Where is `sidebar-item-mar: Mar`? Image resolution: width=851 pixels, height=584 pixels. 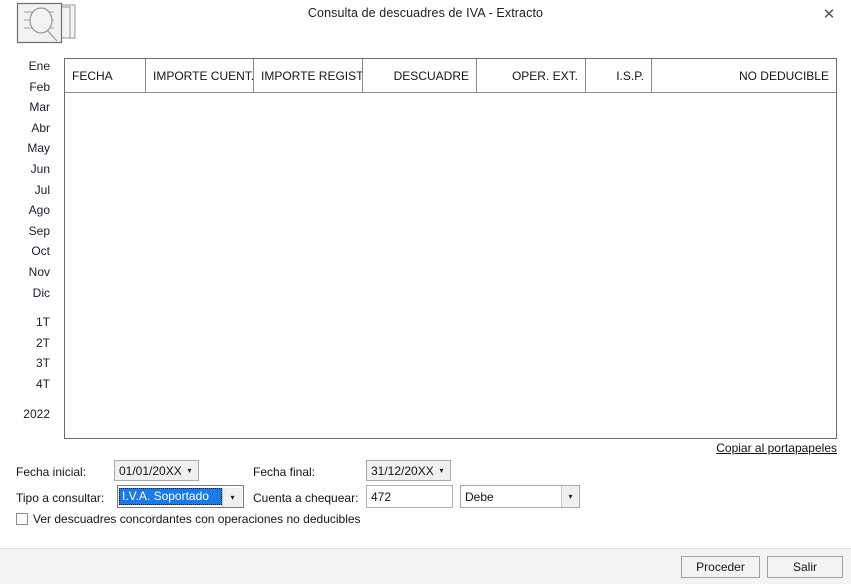 sidebar-item-mar: Mar is located at coordinates (26, 107).